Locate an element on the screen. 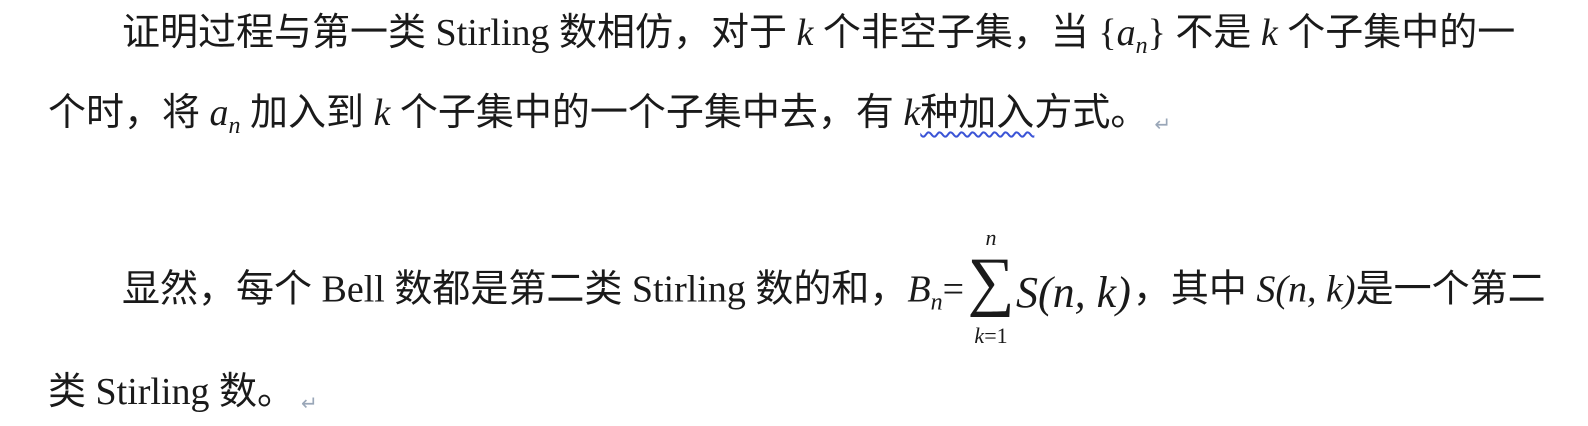 This screenshot has height=426, width=1588. text-span: 方式。 is located at coordinates (1091, 113).